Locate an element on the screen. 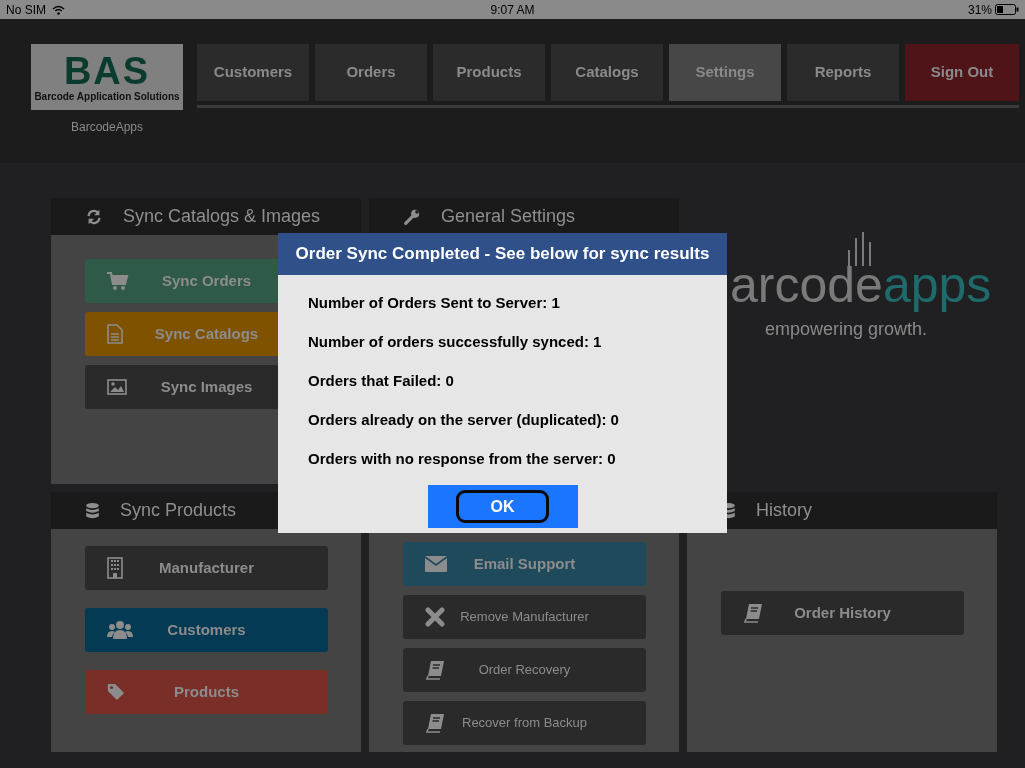  battery-percentage: 31% is located at coordinates (979, 10).